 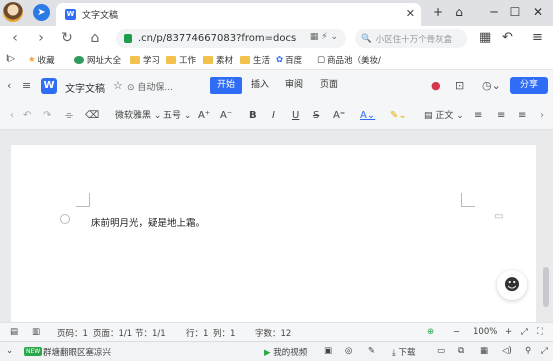 I want to click on italic-icon: I, so click(x=273, y=116).